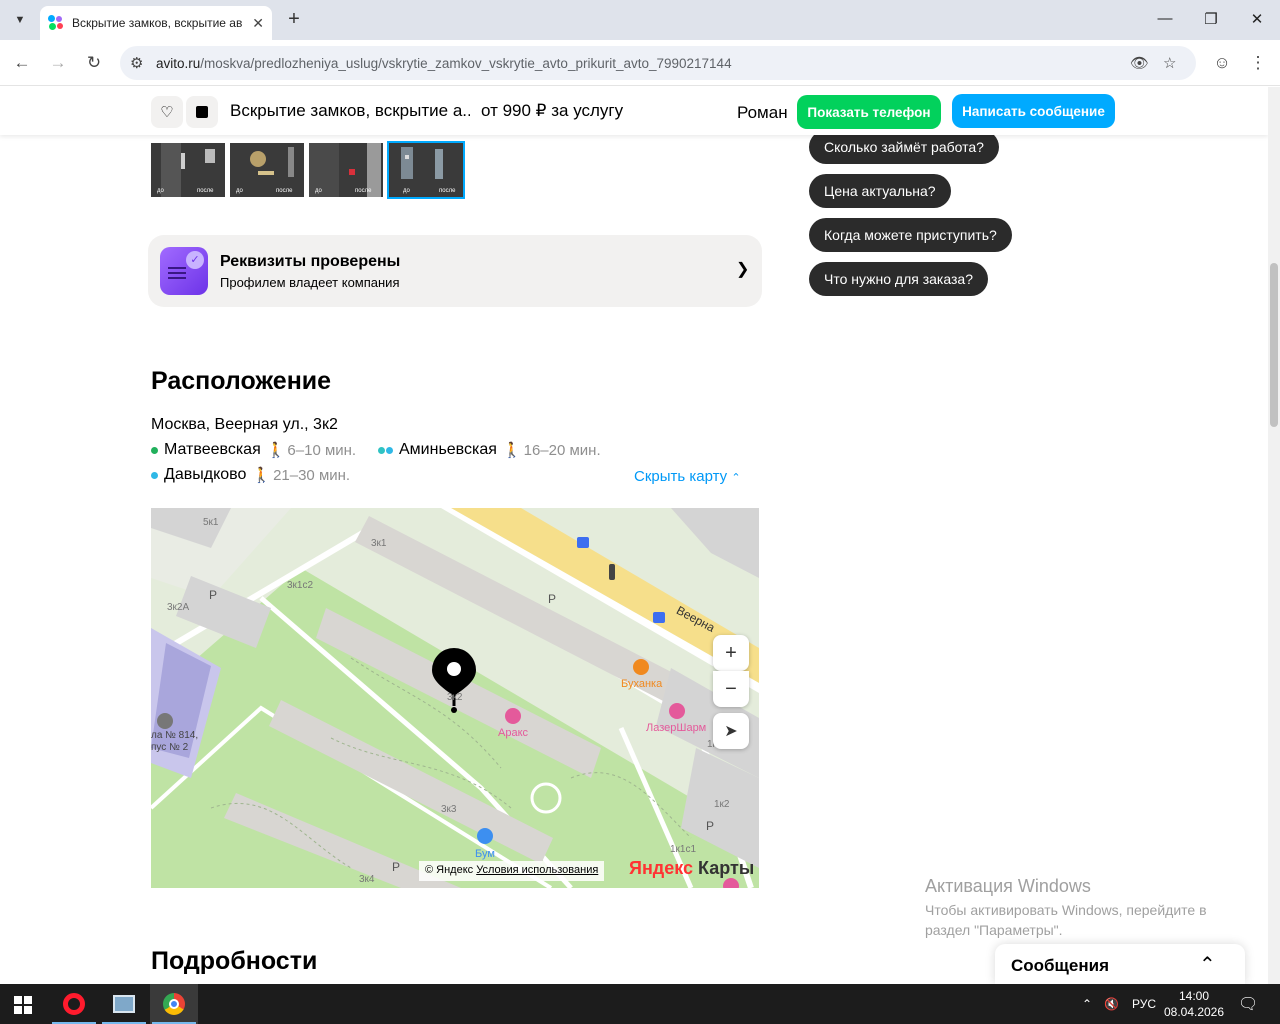  I want to click on messages-title: Сообщения, so click(1060, 965).